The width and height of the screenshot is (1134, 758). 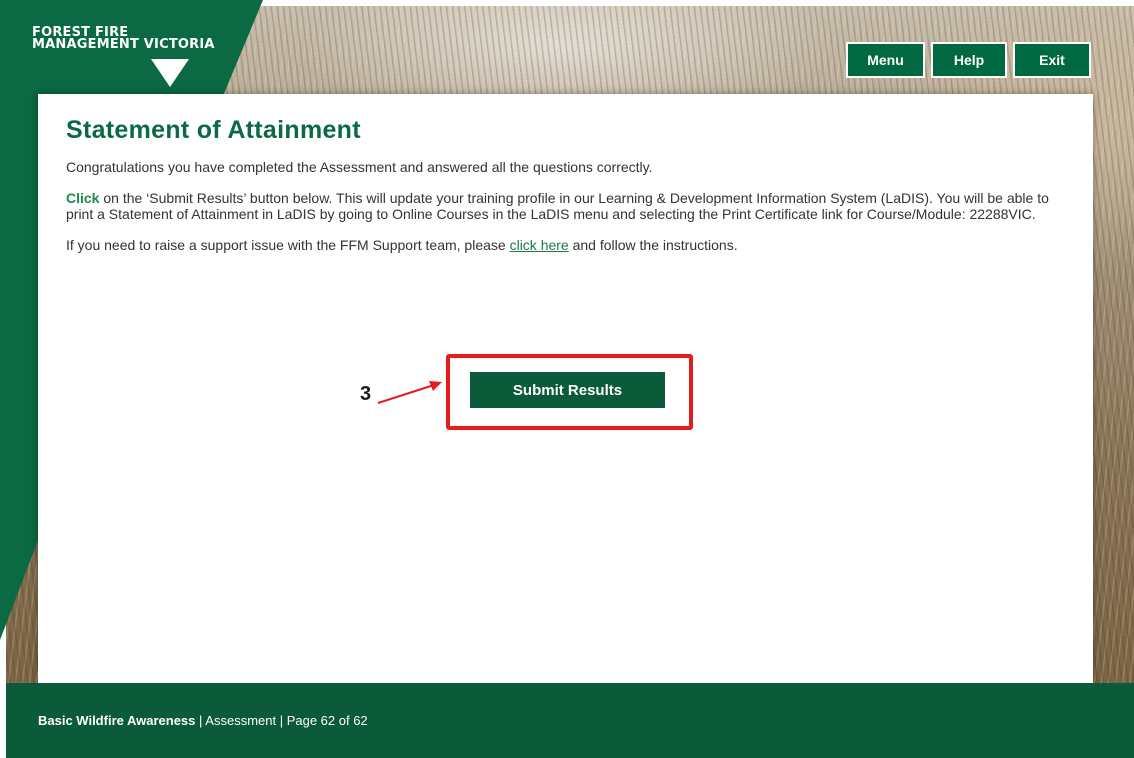 What do you see at coordinates (241, 720) in the screenshot?
I see `footer-section: | Assessment |` at bounding box center [241, 720].